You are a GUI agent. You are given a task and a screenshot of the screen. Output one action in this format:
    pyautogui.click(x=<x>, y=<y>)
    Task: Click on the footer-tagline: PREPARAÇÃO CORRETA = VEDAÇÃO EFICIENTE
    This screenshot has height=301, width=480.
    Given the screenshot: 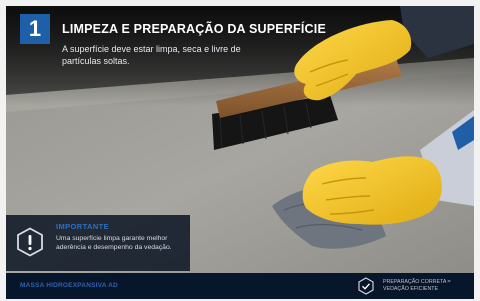 What is the action you would take?
    pyautogui.click(x=417, y=285)
    